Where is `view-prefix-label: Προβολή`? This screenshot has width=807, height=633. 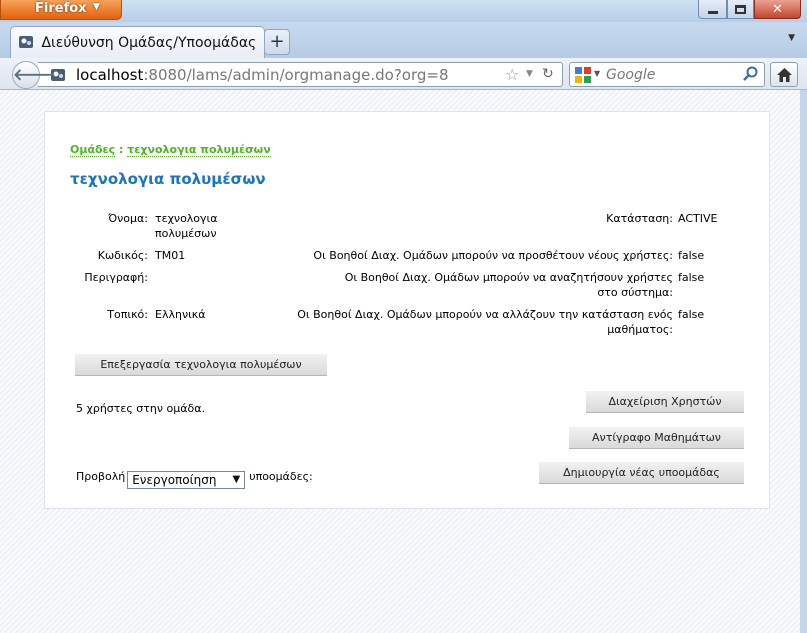
view-prefix-label: Προβολή is located at coordinates (101, 476).